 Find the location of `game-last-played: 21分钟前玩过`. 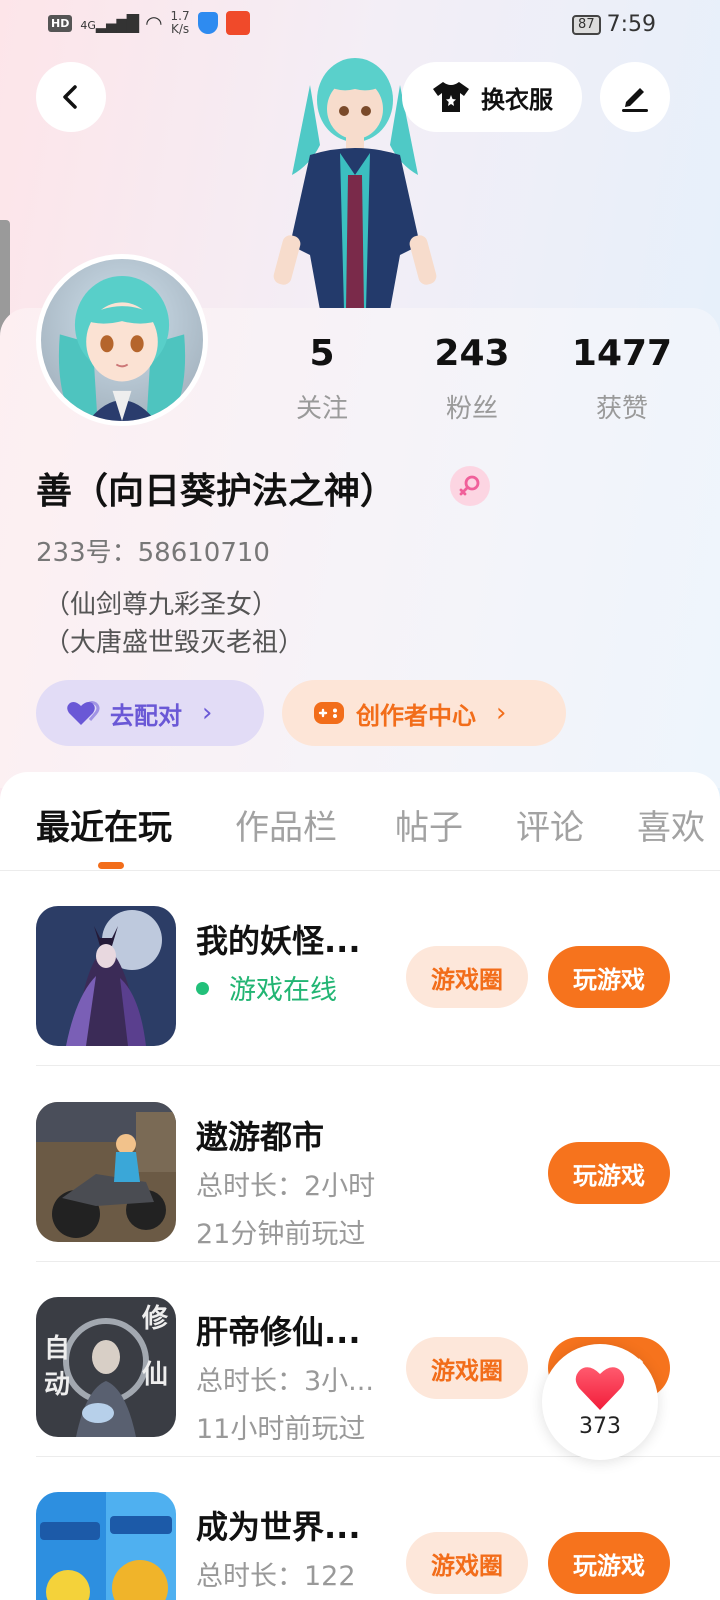

game-last-played: 21分钟前玩过 is located at coordinates (281, 1234).